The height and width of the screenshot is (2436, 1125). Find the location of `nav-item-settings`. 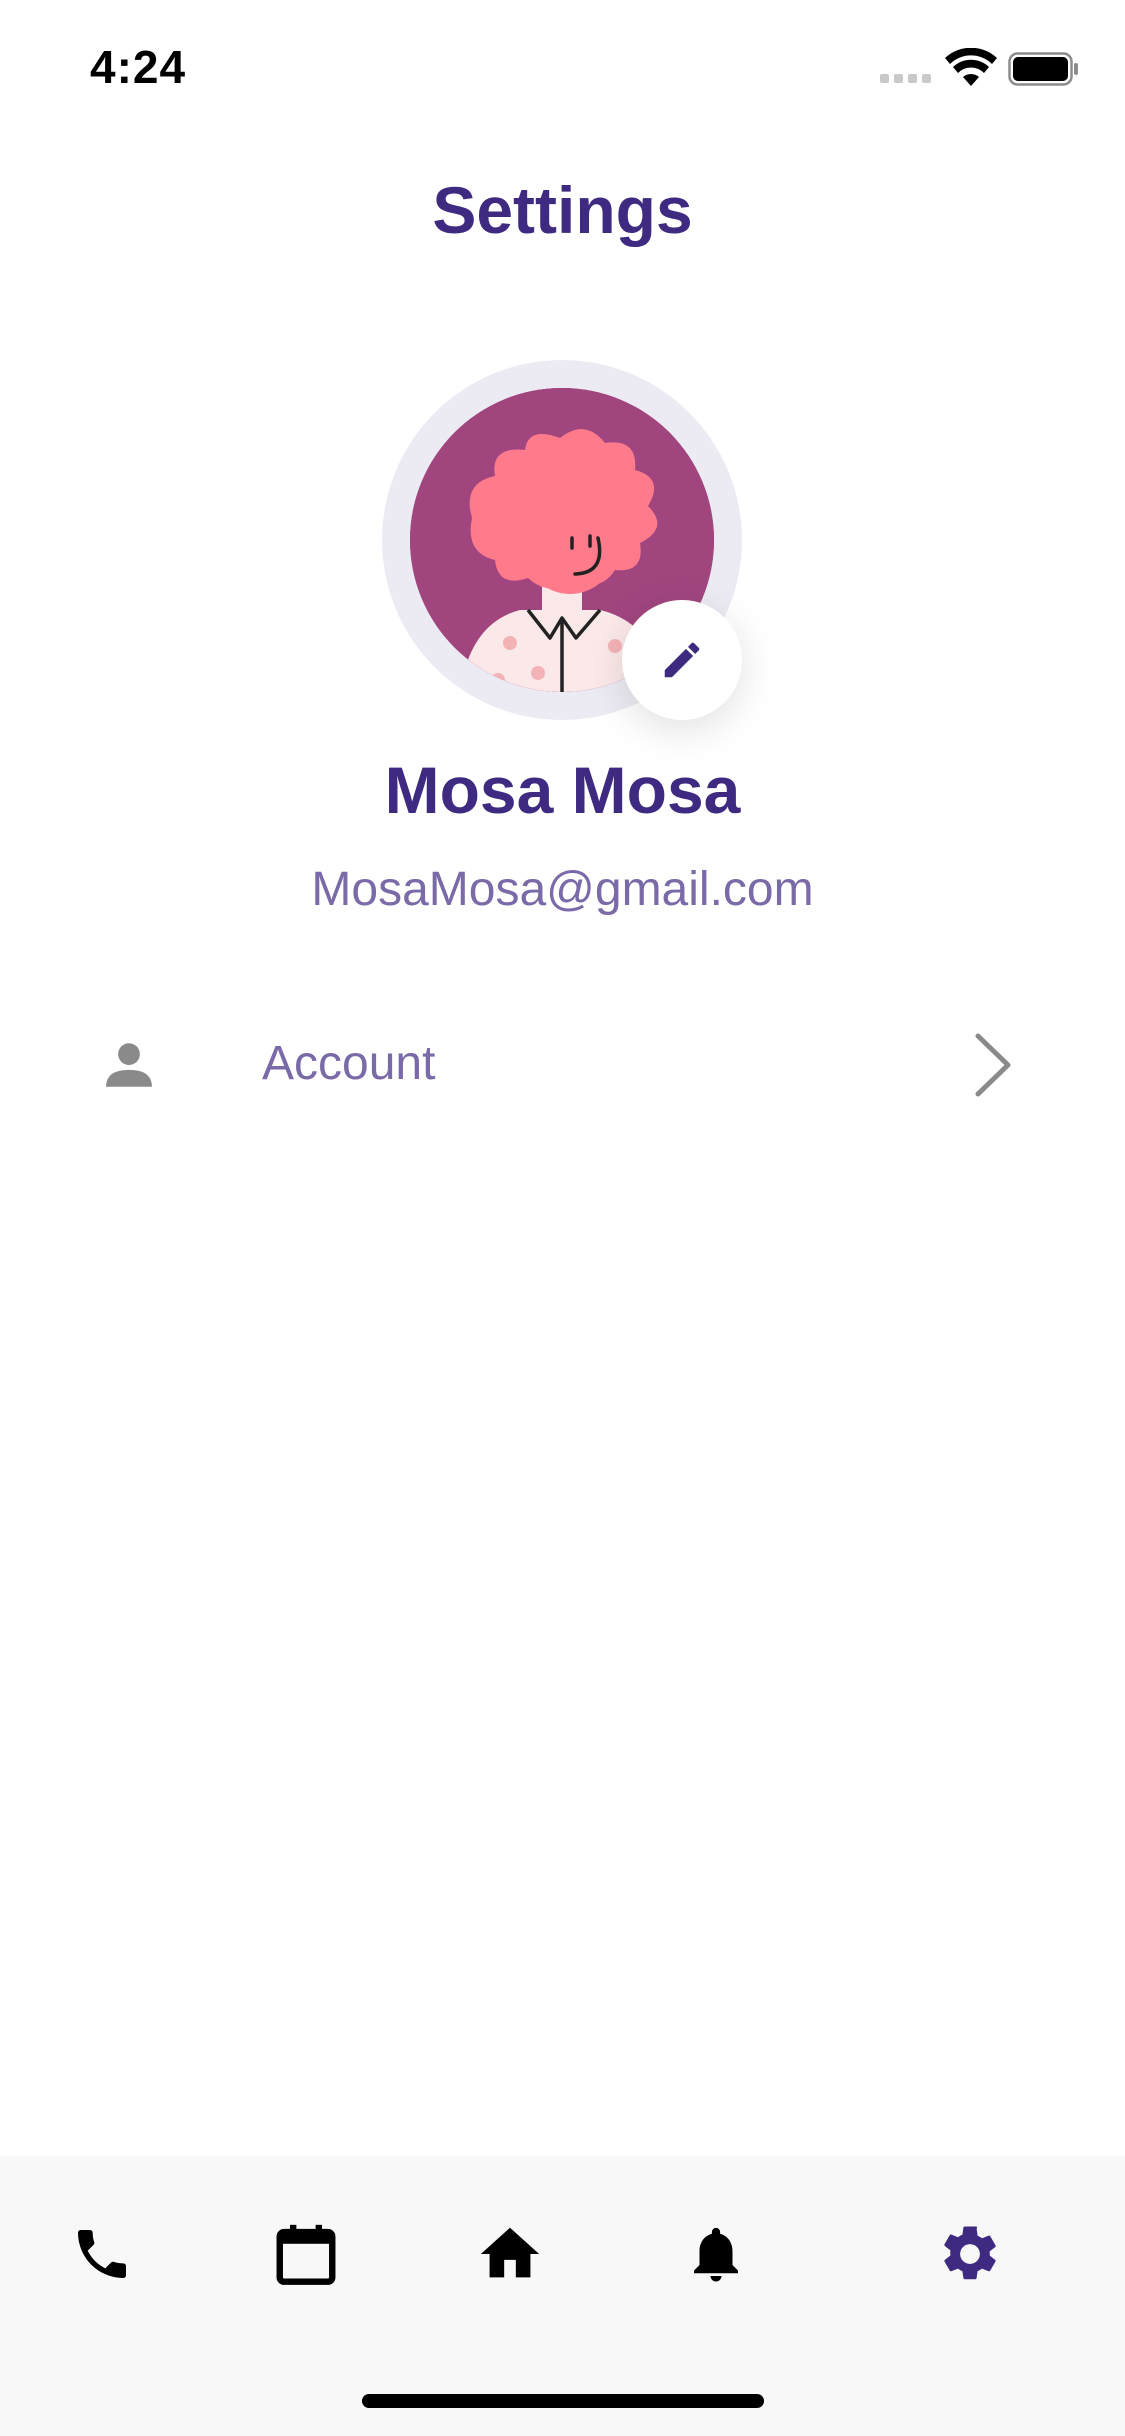

nav-item-settings is located at coordinates (970, 2254).